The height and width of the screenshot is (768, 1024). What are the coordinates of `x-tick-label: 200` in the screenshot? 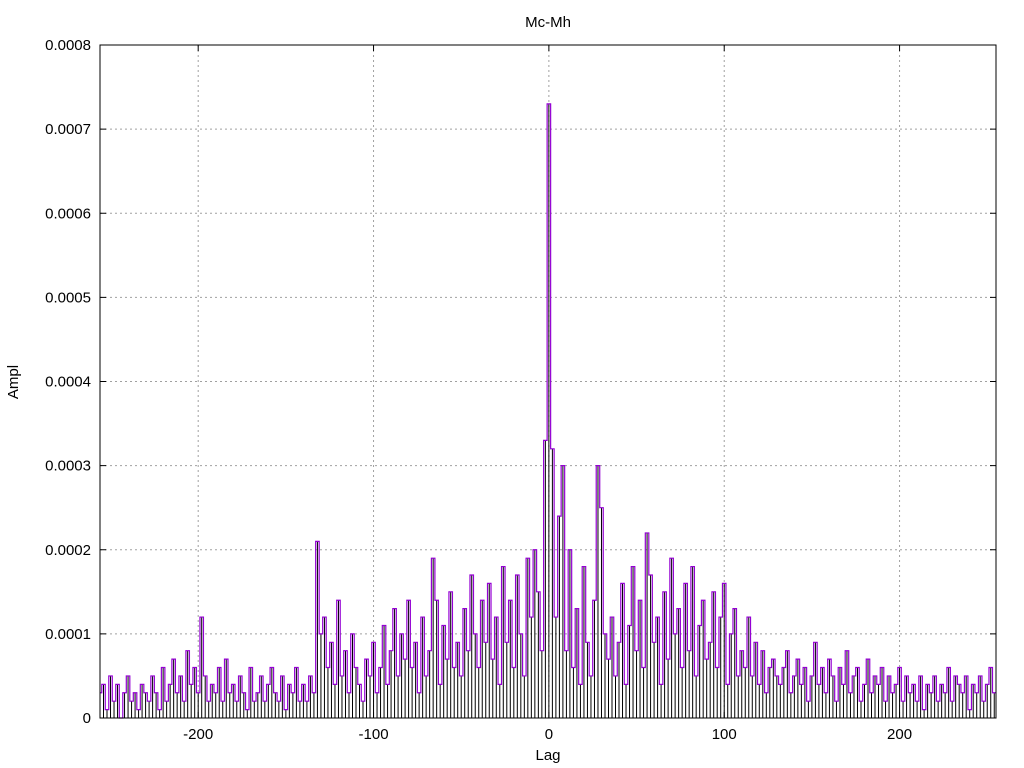 It's located at (899, 734).